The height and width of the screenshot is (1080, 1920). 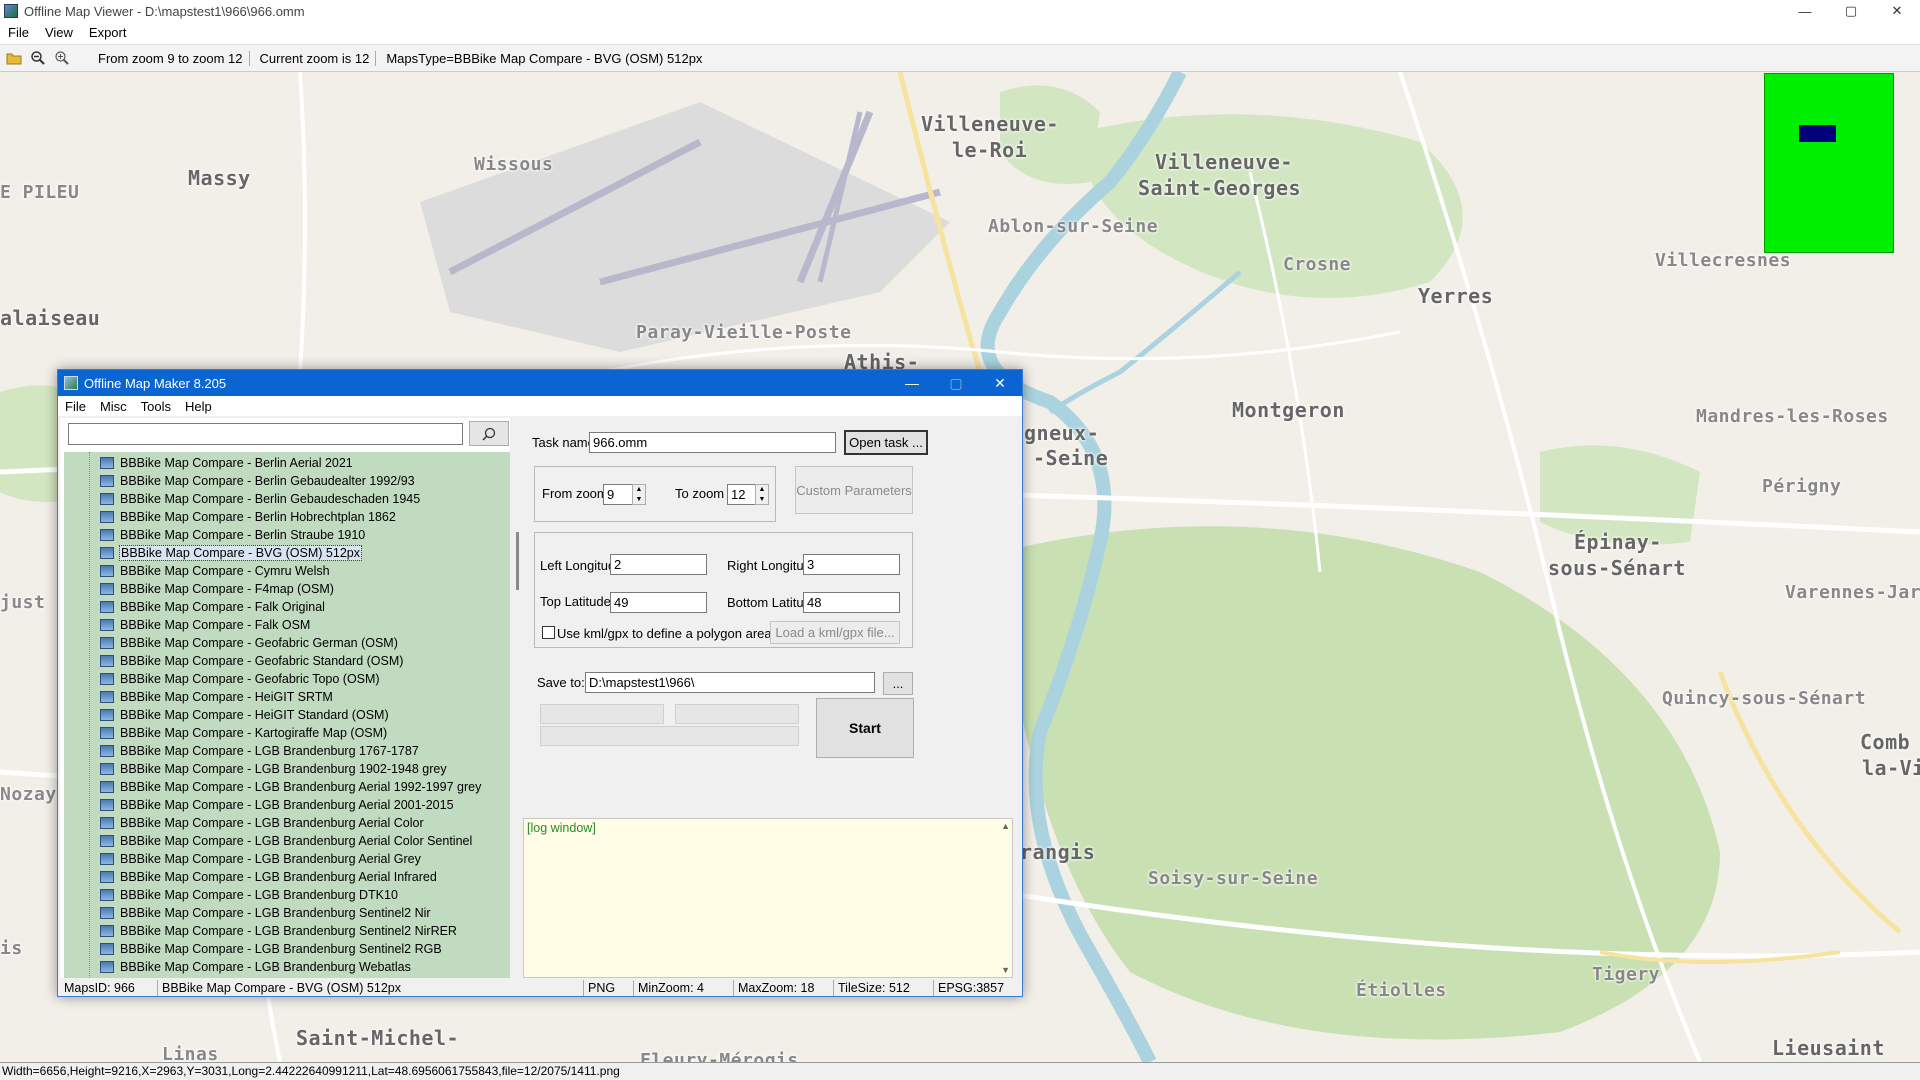 I want to click on from-zoom-spinner: ▲ ▼, so click(x=639, y=494).